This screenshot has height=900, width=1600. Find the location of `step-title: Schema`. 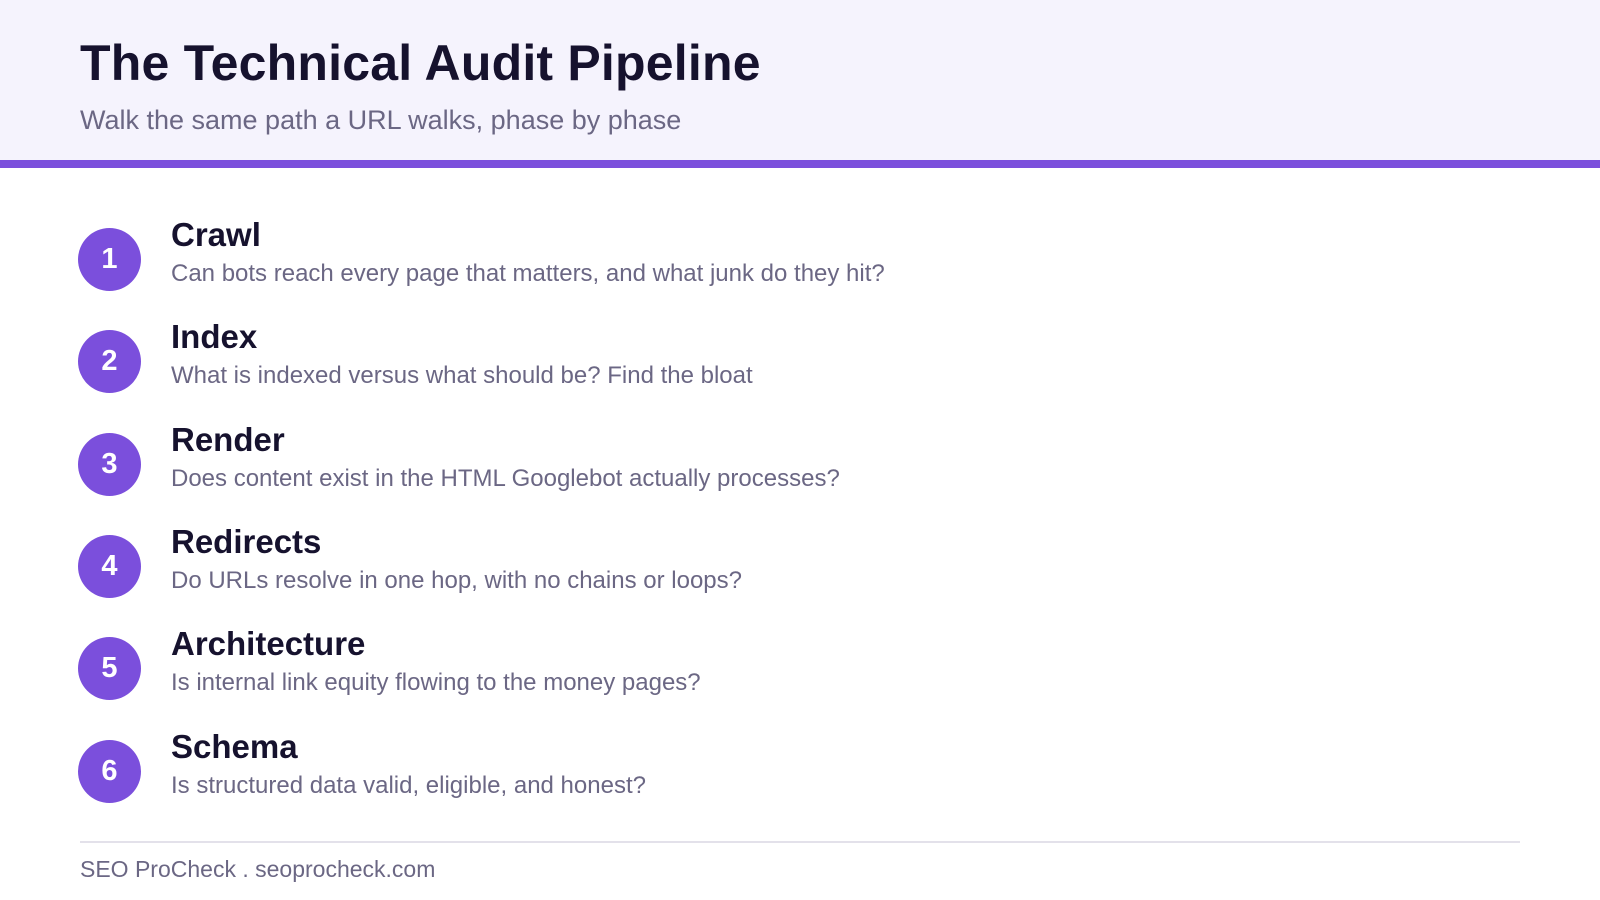

step-title: Schema is located at coordinates (234, 746).